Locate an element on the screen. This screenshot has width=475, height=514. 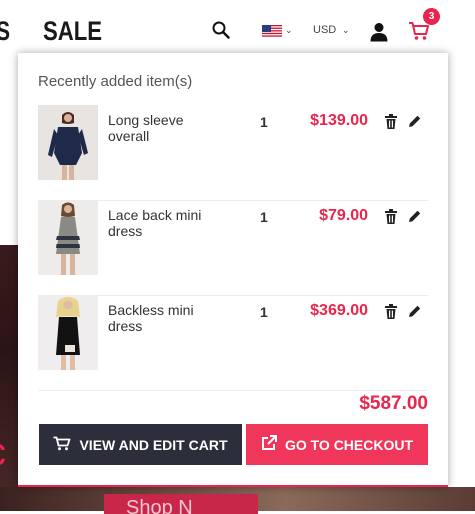
view-edit-cart-label: VIEW AND EDIT CART is located at coordinates (153, 444).